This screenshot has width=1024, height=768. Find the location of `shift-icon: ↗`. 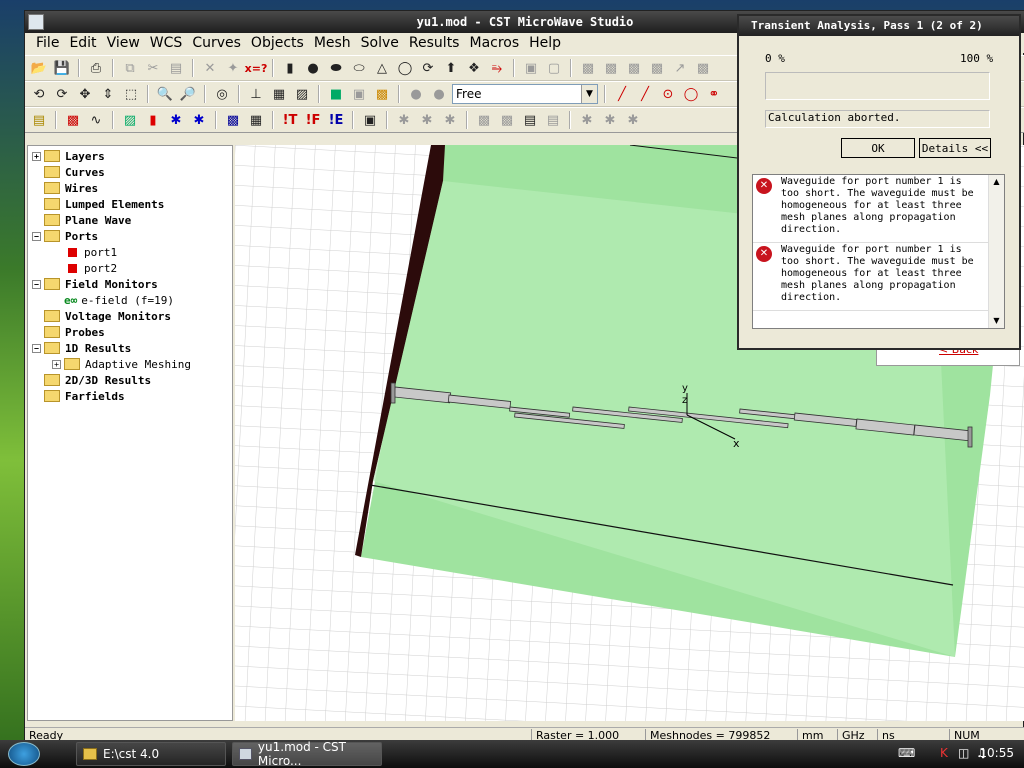

shift-icon: ↗ is located at coordinates (680, 68).